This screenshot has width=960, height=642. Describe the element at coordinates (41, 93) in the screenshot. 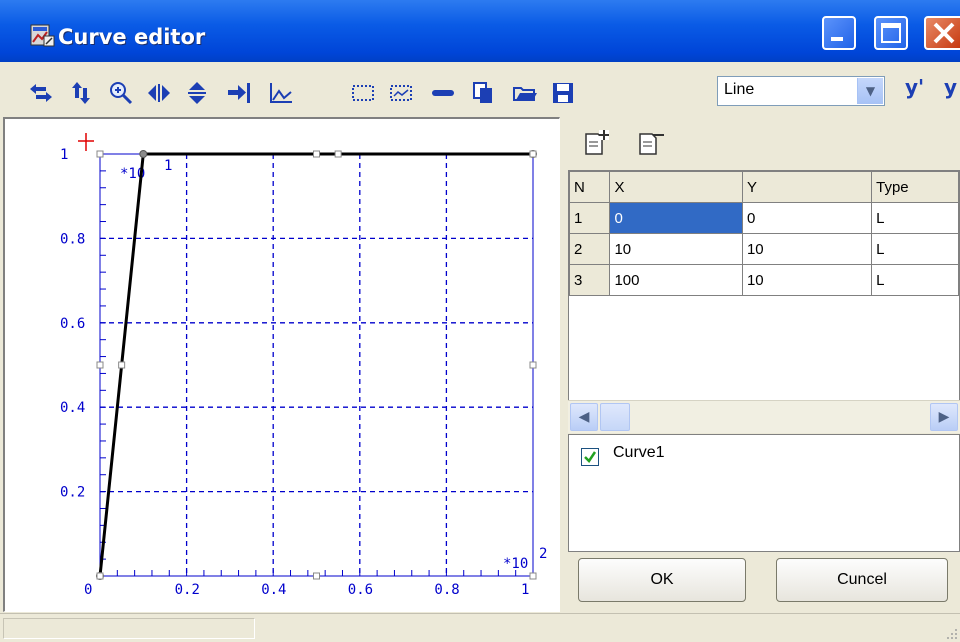

I see `scroll-horizontal-icon` at that location.